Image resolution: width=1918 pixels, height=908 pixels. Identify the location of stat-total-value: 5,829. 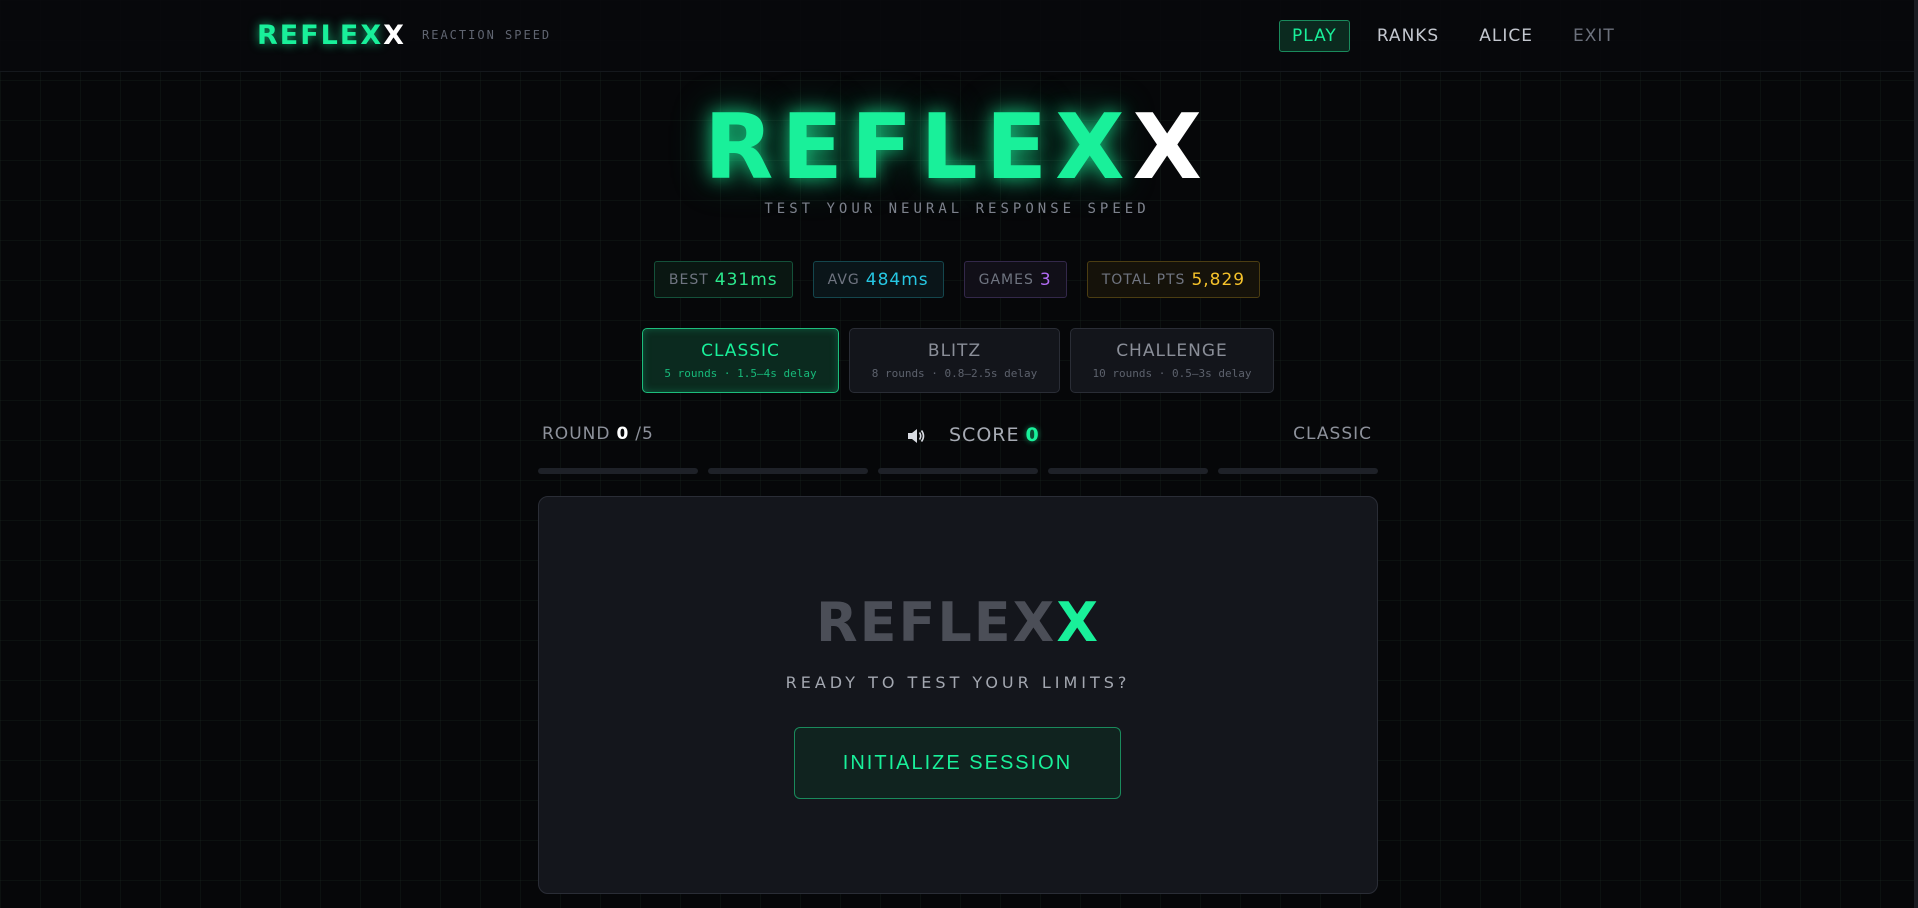
(1218, 279).